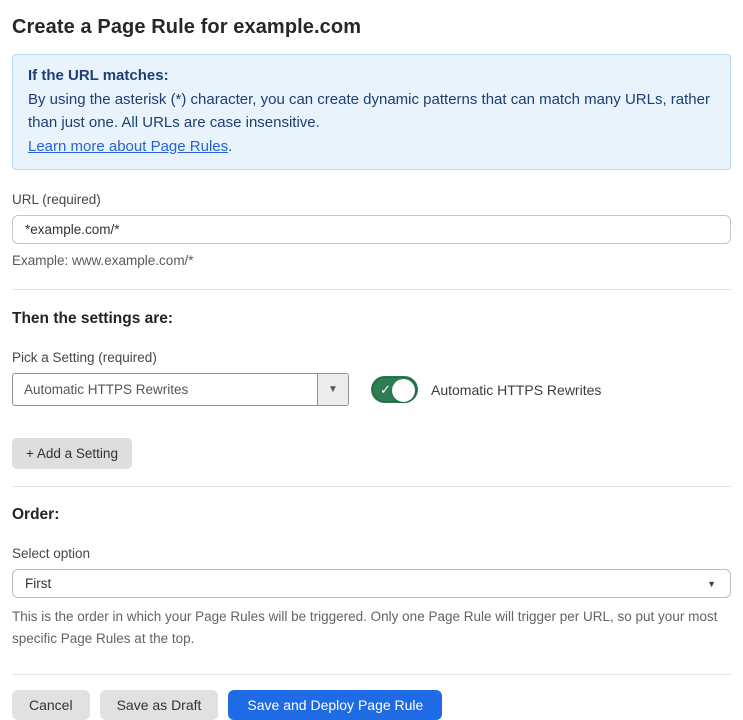 The width and height of the screenshot is (743, 720). Describe the element at coordinates (371, 147) in the screenshot. I see `info-box-link-line: Learn more about Page Rules.` at that location.